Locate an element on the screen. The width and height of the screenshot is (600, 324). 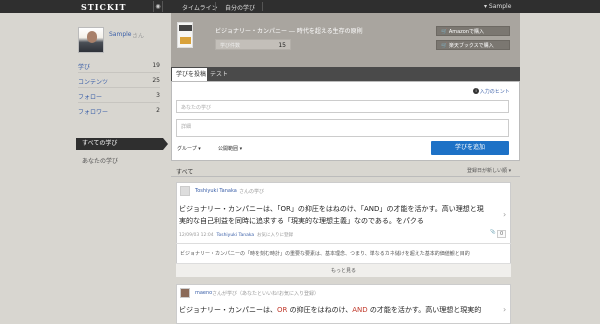
stat-label: 学び is located at coordinates (84, 67).